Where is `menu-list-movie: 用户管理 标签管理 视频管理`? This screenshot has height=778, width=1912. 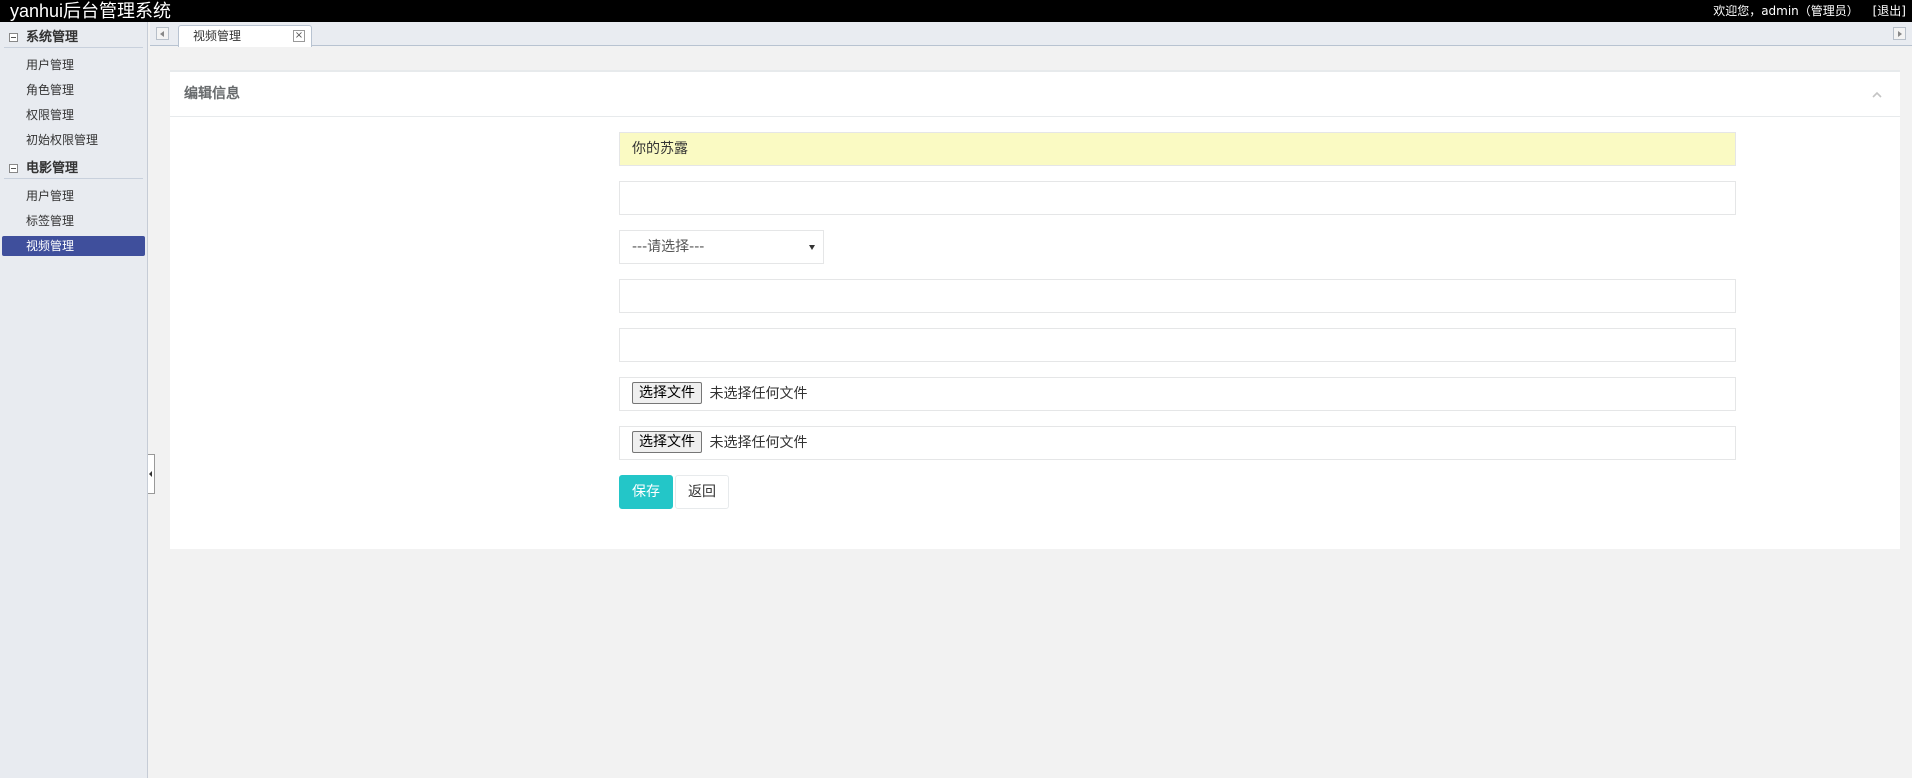
menu-list-movie: 用户管理 标签管理 视频管理 is located at coordinates (73, 217).